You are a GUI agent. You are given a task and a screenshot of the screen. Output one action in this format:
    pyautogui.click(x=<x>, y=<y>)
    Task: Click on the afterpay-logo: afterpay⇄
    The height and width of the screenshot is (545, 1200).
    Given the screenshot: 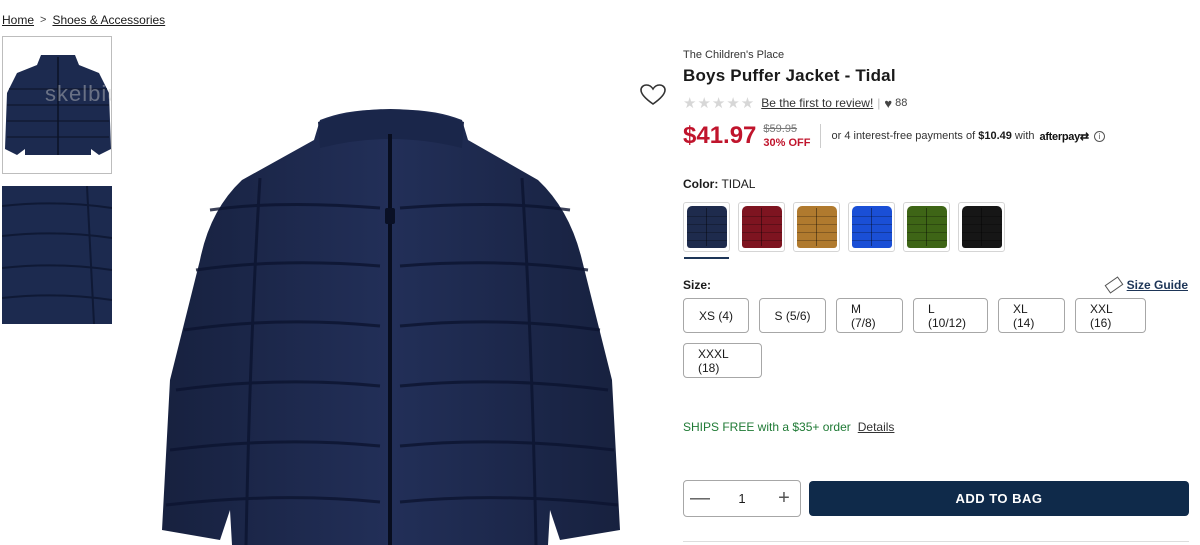 What is the action you would take?
    pyautogui.click(x=1064, y=136)
    